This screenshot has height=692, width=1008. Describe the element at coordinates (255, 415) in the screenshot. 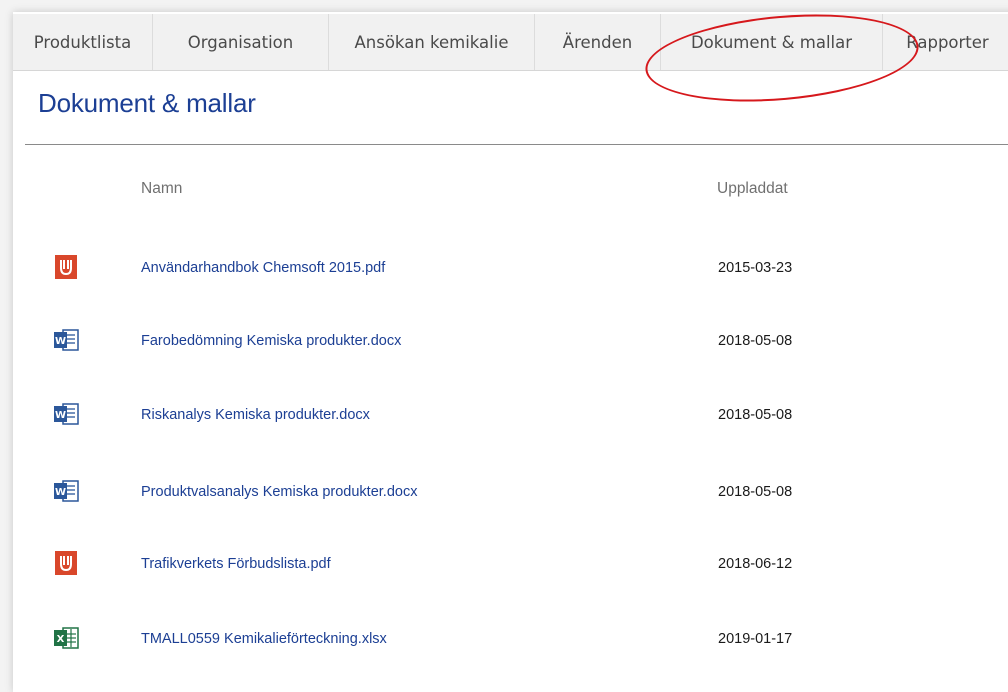

I see `document-link: Riskanalys Kemiska produkter.docx` at that location.